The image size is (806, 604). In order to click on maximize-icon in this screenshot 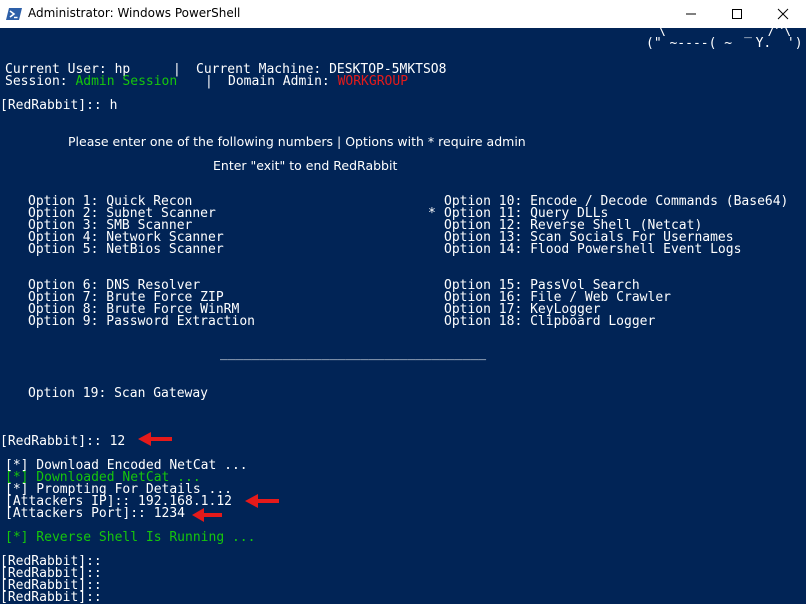, I will do `click(737, 14)`.